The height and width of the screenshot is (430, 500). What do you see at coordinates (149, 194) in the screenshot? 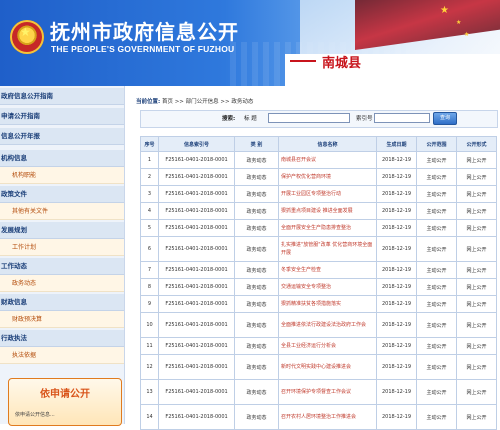
I see `cell-no: 3` at bounding box center [149, 194].